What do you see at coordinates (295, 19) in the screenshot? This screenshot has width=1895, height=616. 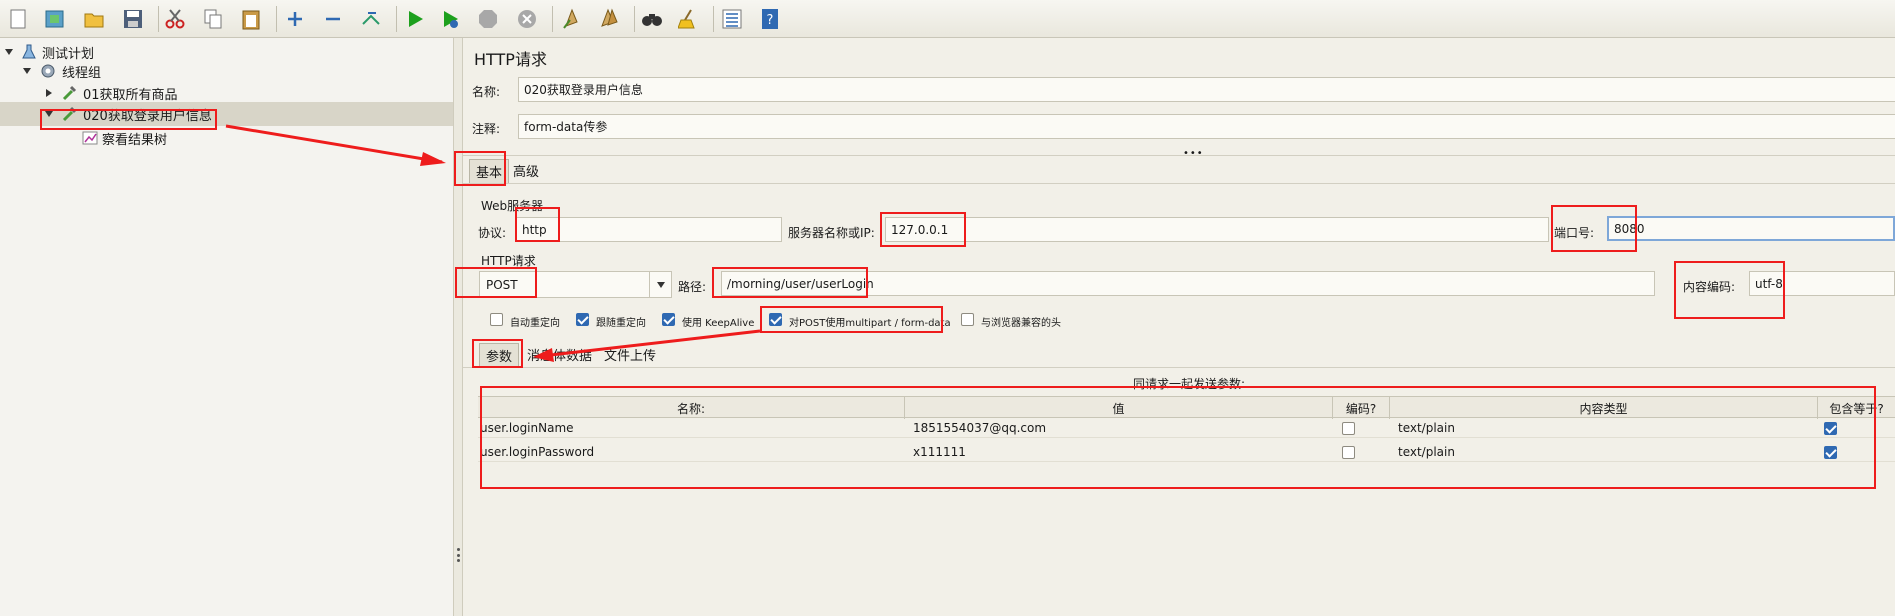 I see `expand-icon` at bounding box center [295, 19].